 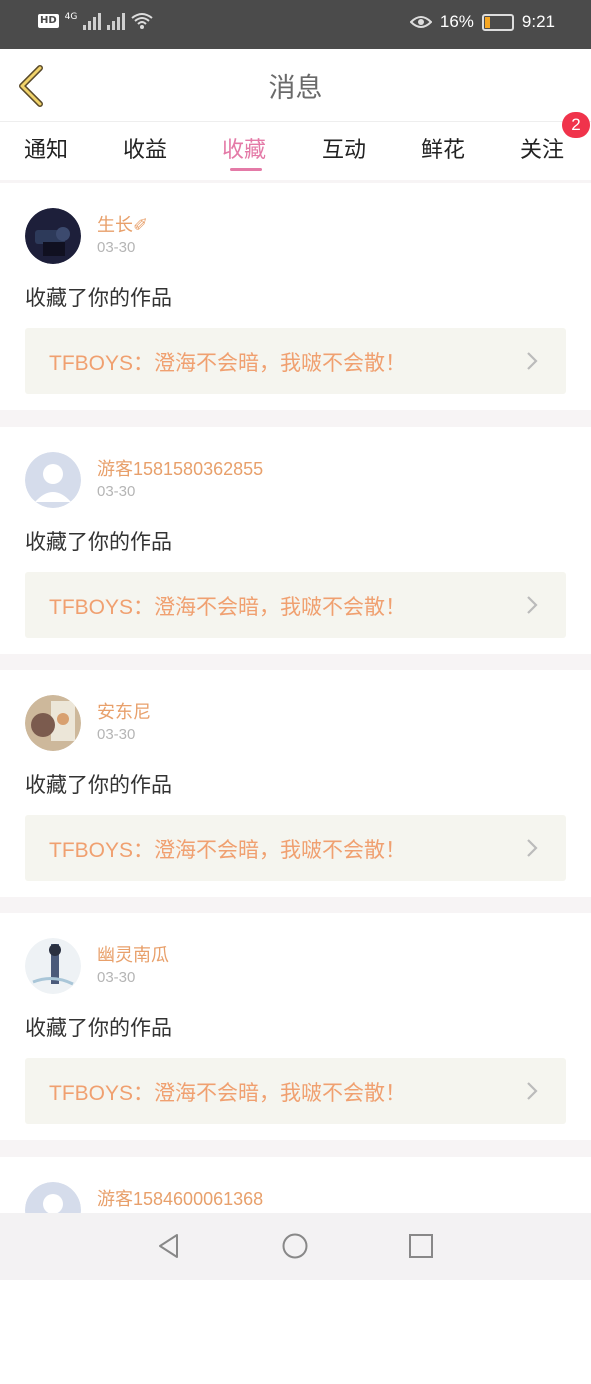 I want to click on username: 生长✐, so click(x=122, y=224).